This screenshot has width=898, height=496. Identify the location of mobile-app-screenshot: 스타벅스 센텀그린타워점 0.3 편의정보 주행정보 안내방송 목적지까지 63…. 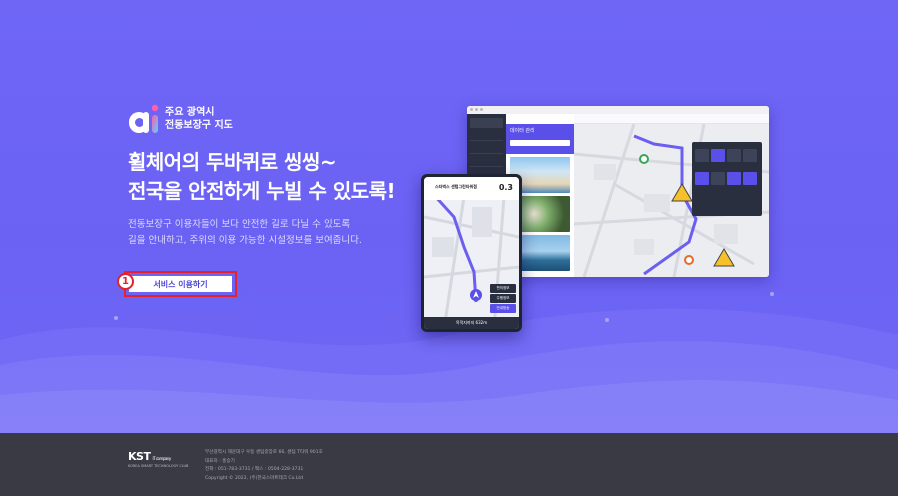
(471, 253).